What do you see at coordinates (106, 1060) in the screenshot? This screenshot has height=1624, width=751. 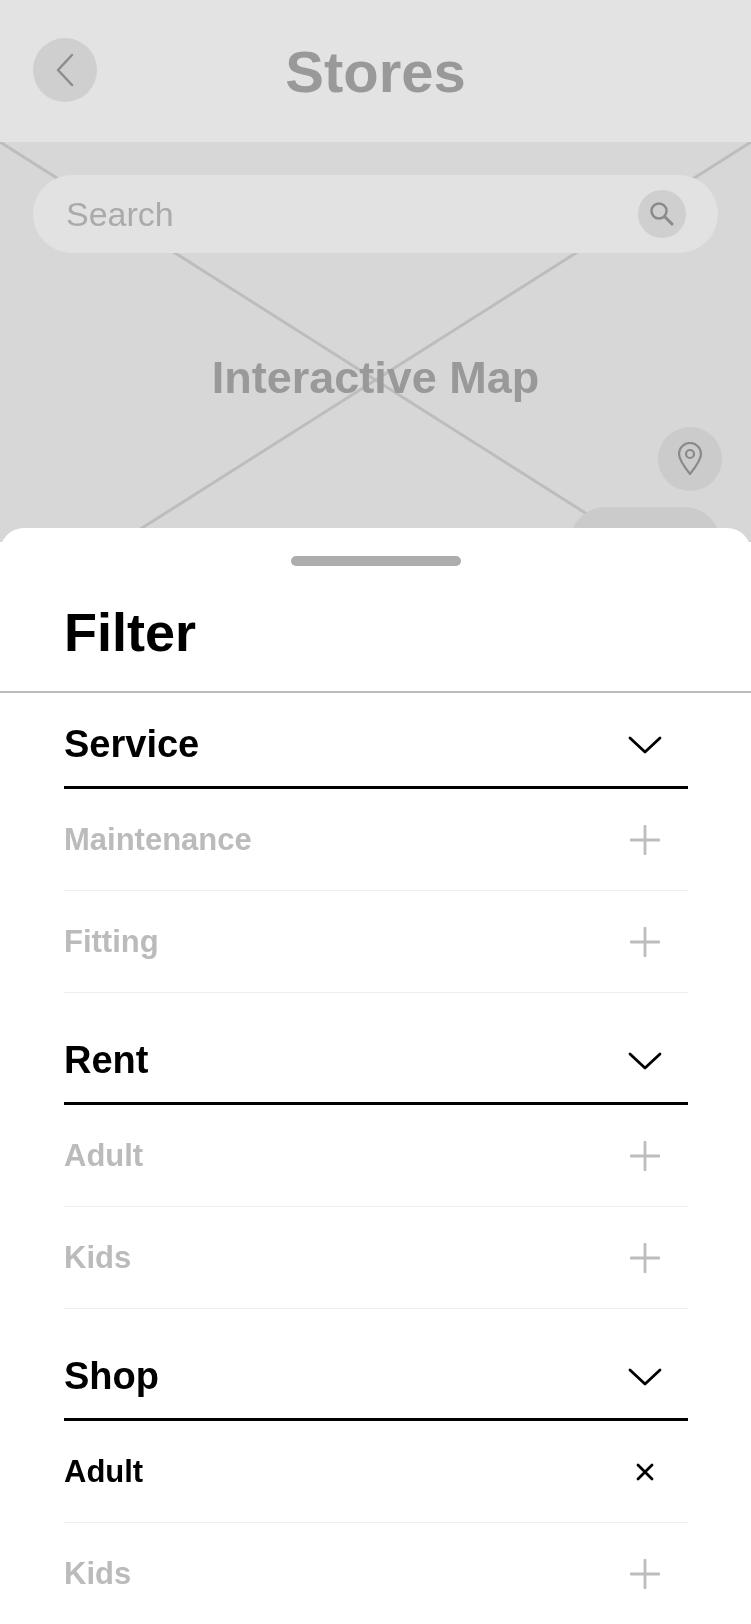 I see `section-title: Rent` at bounding box center [106, 1060].